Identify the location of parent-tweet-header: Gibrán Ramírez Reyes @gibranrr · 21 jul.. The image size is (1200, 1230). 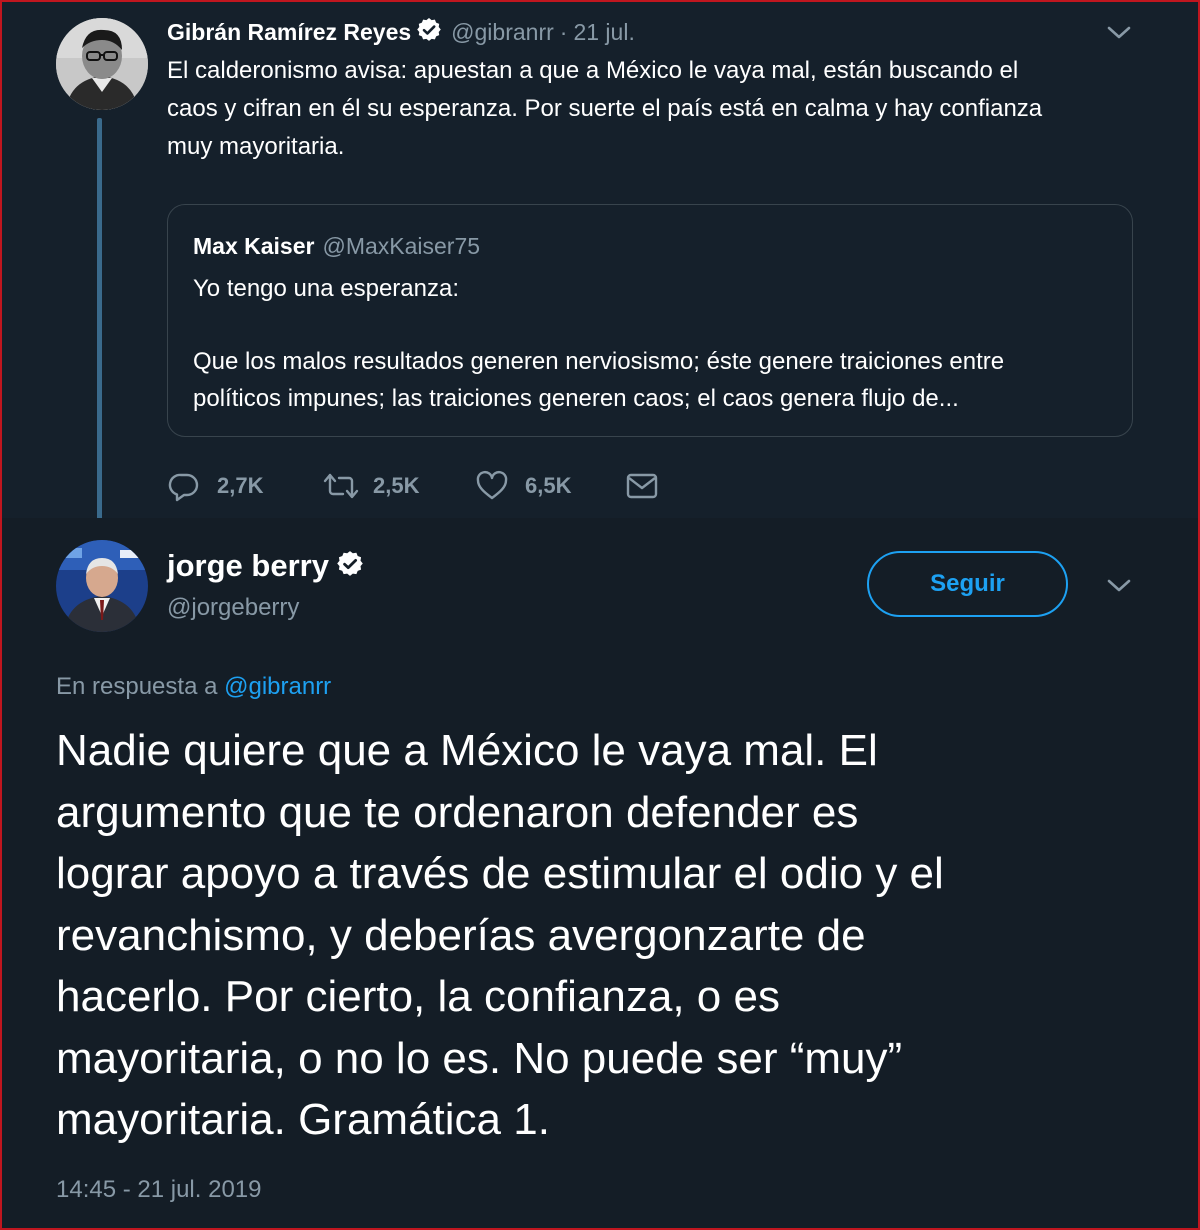
(401, 32).